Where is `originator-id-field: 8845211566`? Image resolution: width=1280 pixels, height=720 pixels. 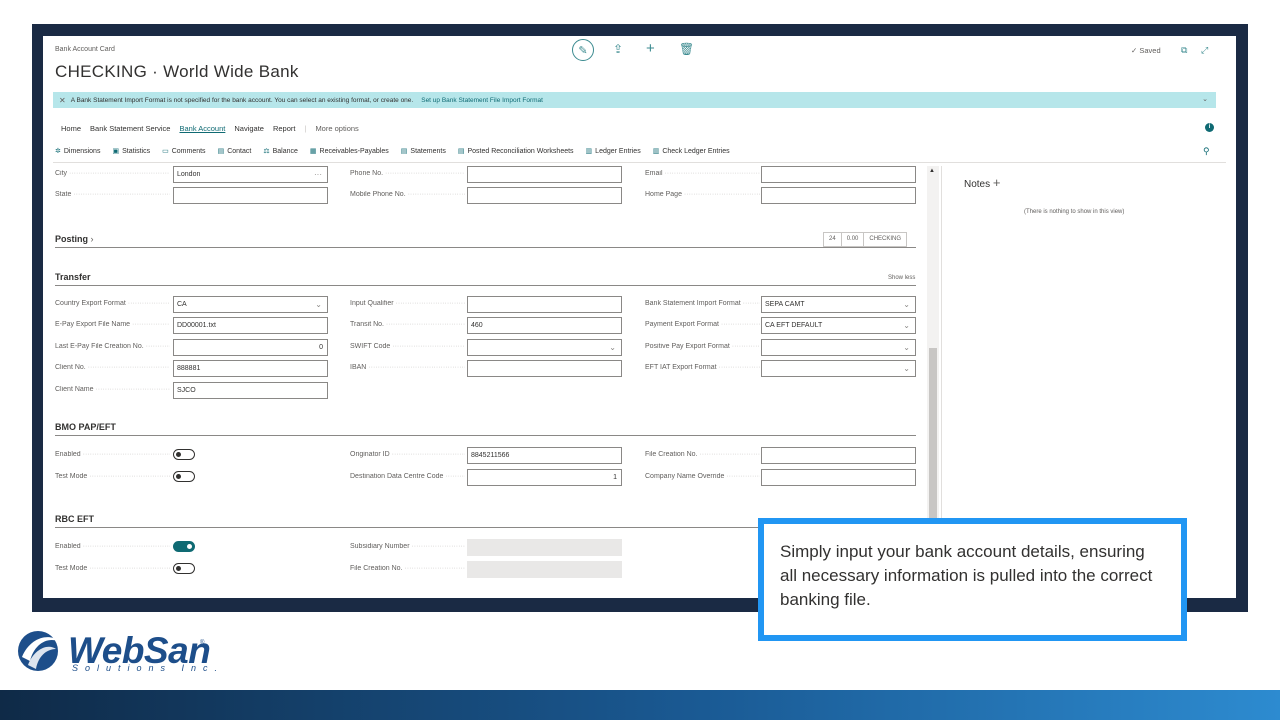
originator-id-field: 8845211566 is located at coordinates (544, 455).